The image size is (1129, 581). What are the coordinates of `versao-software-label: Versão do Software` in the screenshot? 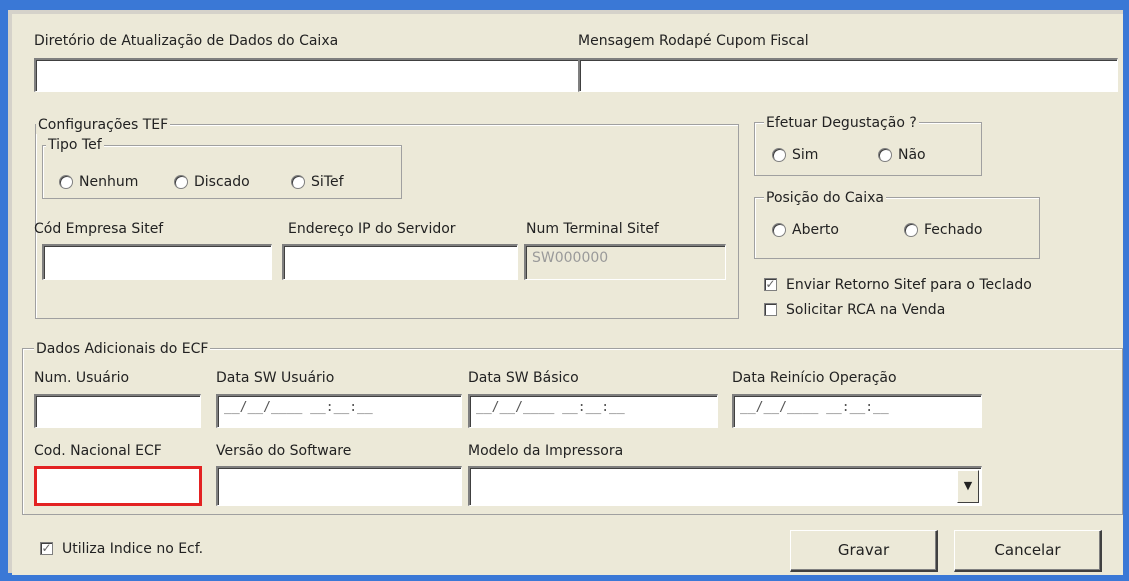 It's located at (284, 451).